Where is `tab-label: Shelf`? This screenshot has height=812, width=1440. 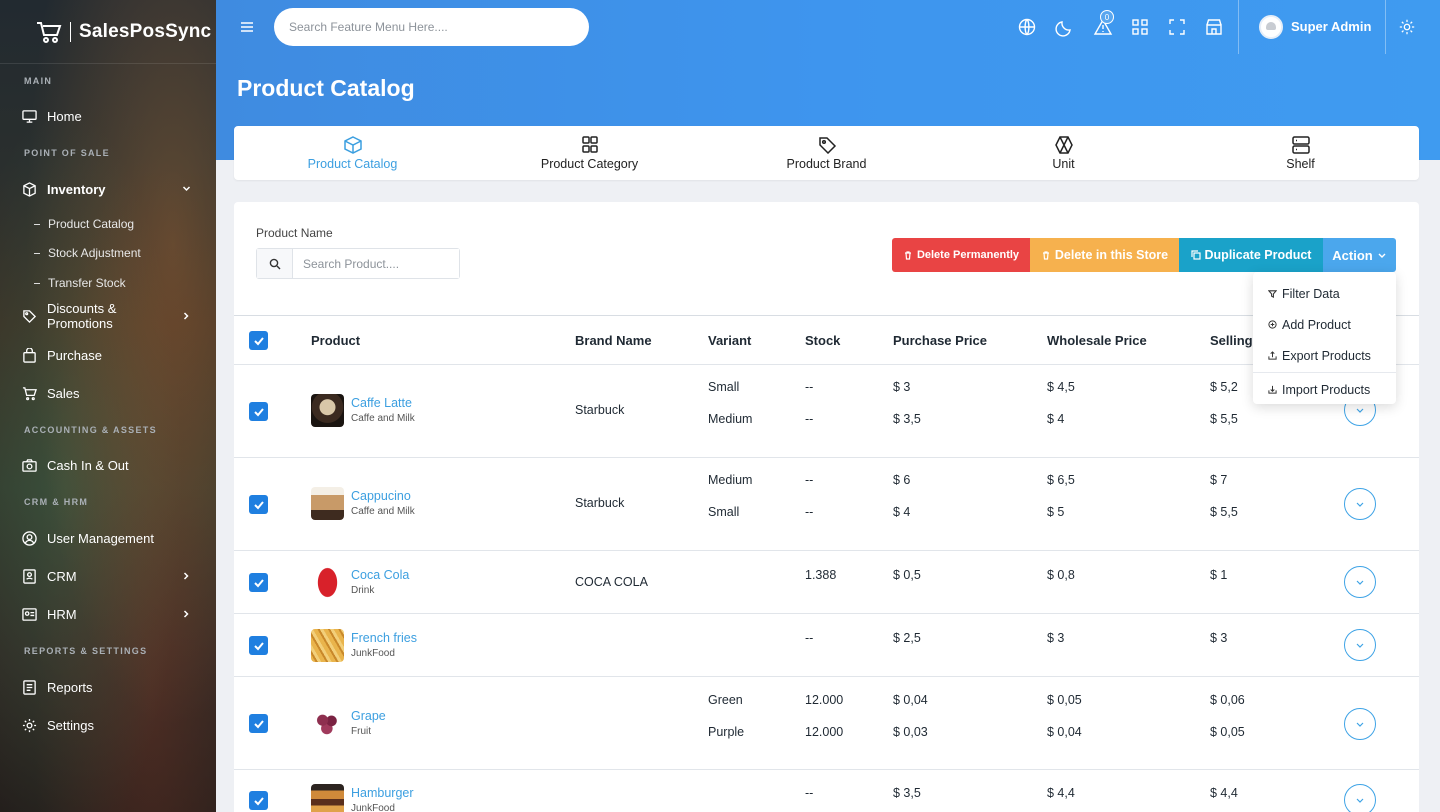
tab-label: Shelf is located at coordinates (1300, 163).